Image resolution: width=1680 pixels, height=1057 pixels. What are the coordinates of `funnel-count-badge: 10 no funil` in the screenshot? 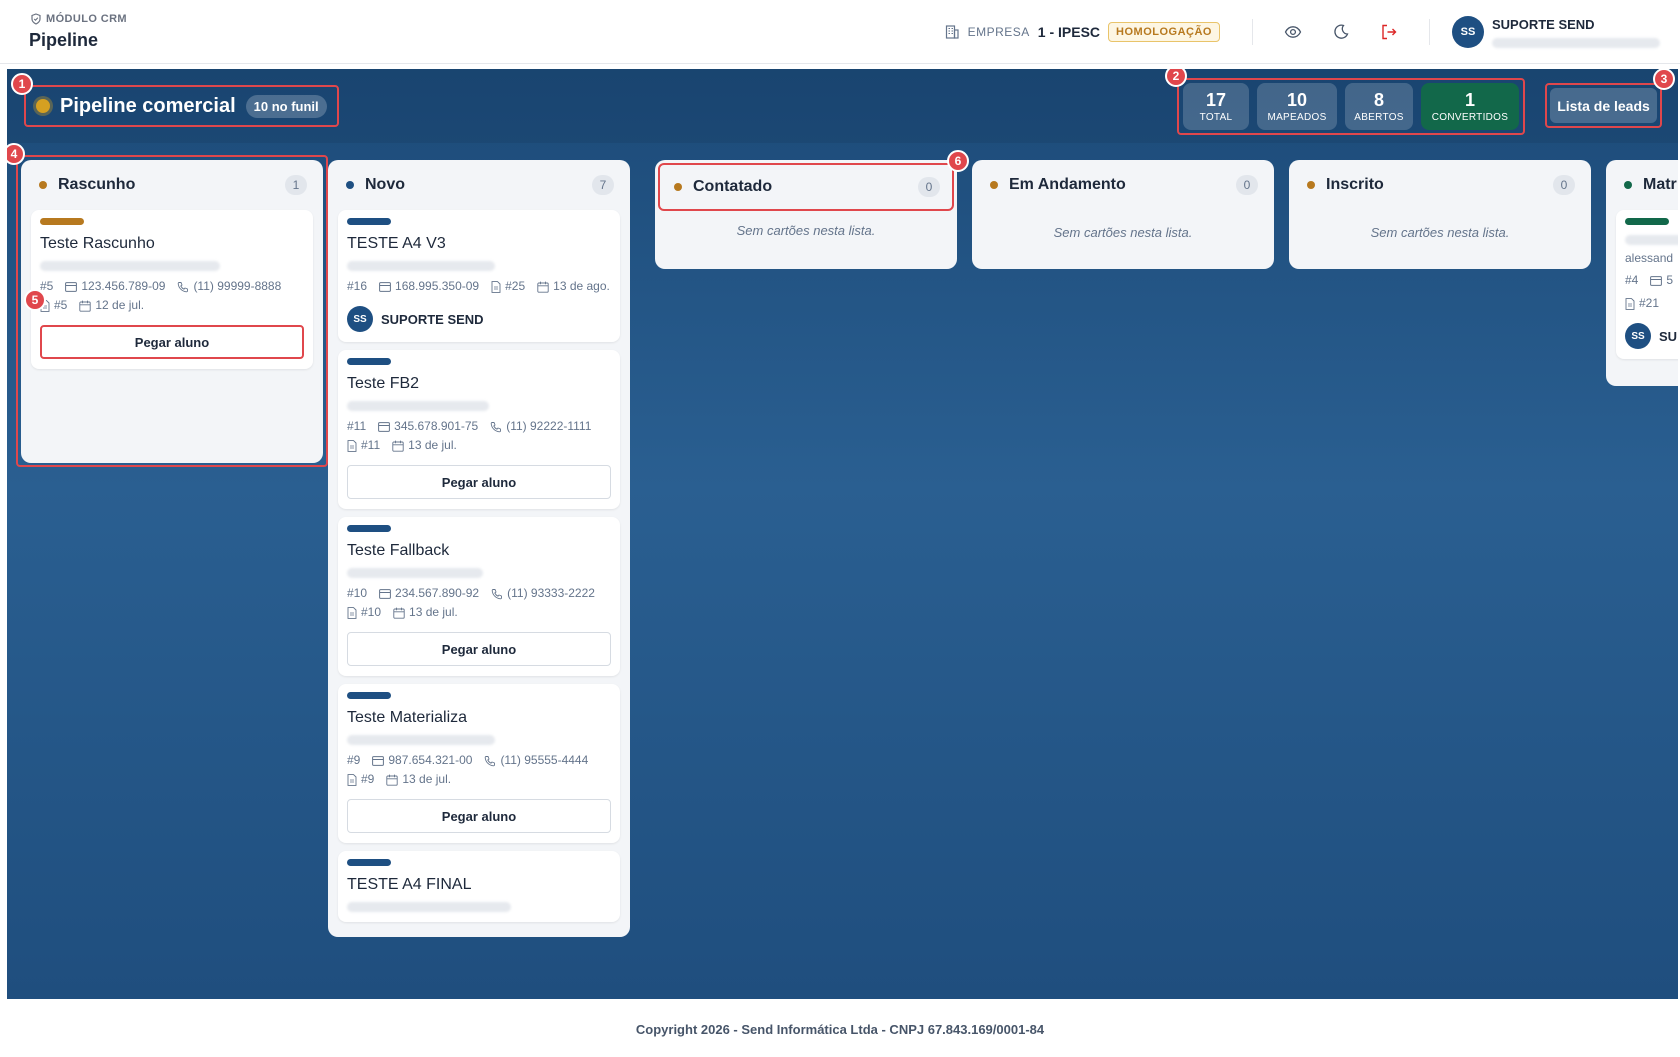 It's located at (286, 106).